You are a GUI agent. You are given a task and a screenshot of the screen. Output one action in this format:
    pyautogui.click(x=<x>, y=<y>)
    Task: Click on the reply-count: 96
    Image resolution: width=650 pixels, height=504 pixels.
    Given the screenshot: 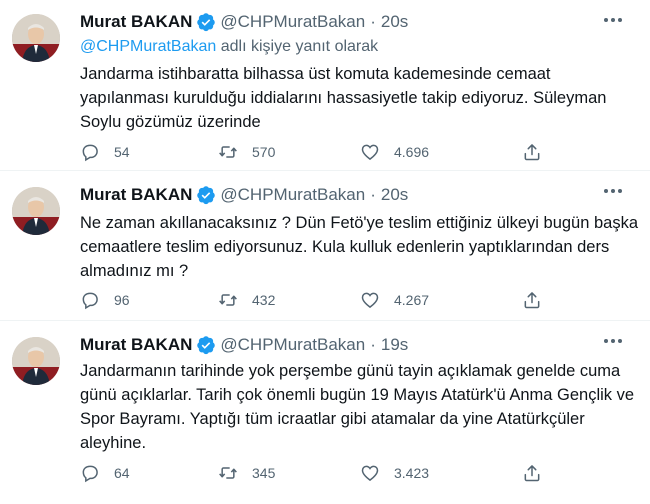 What is the action you would take?
    pyautogui.click(x=122, y=300)
    